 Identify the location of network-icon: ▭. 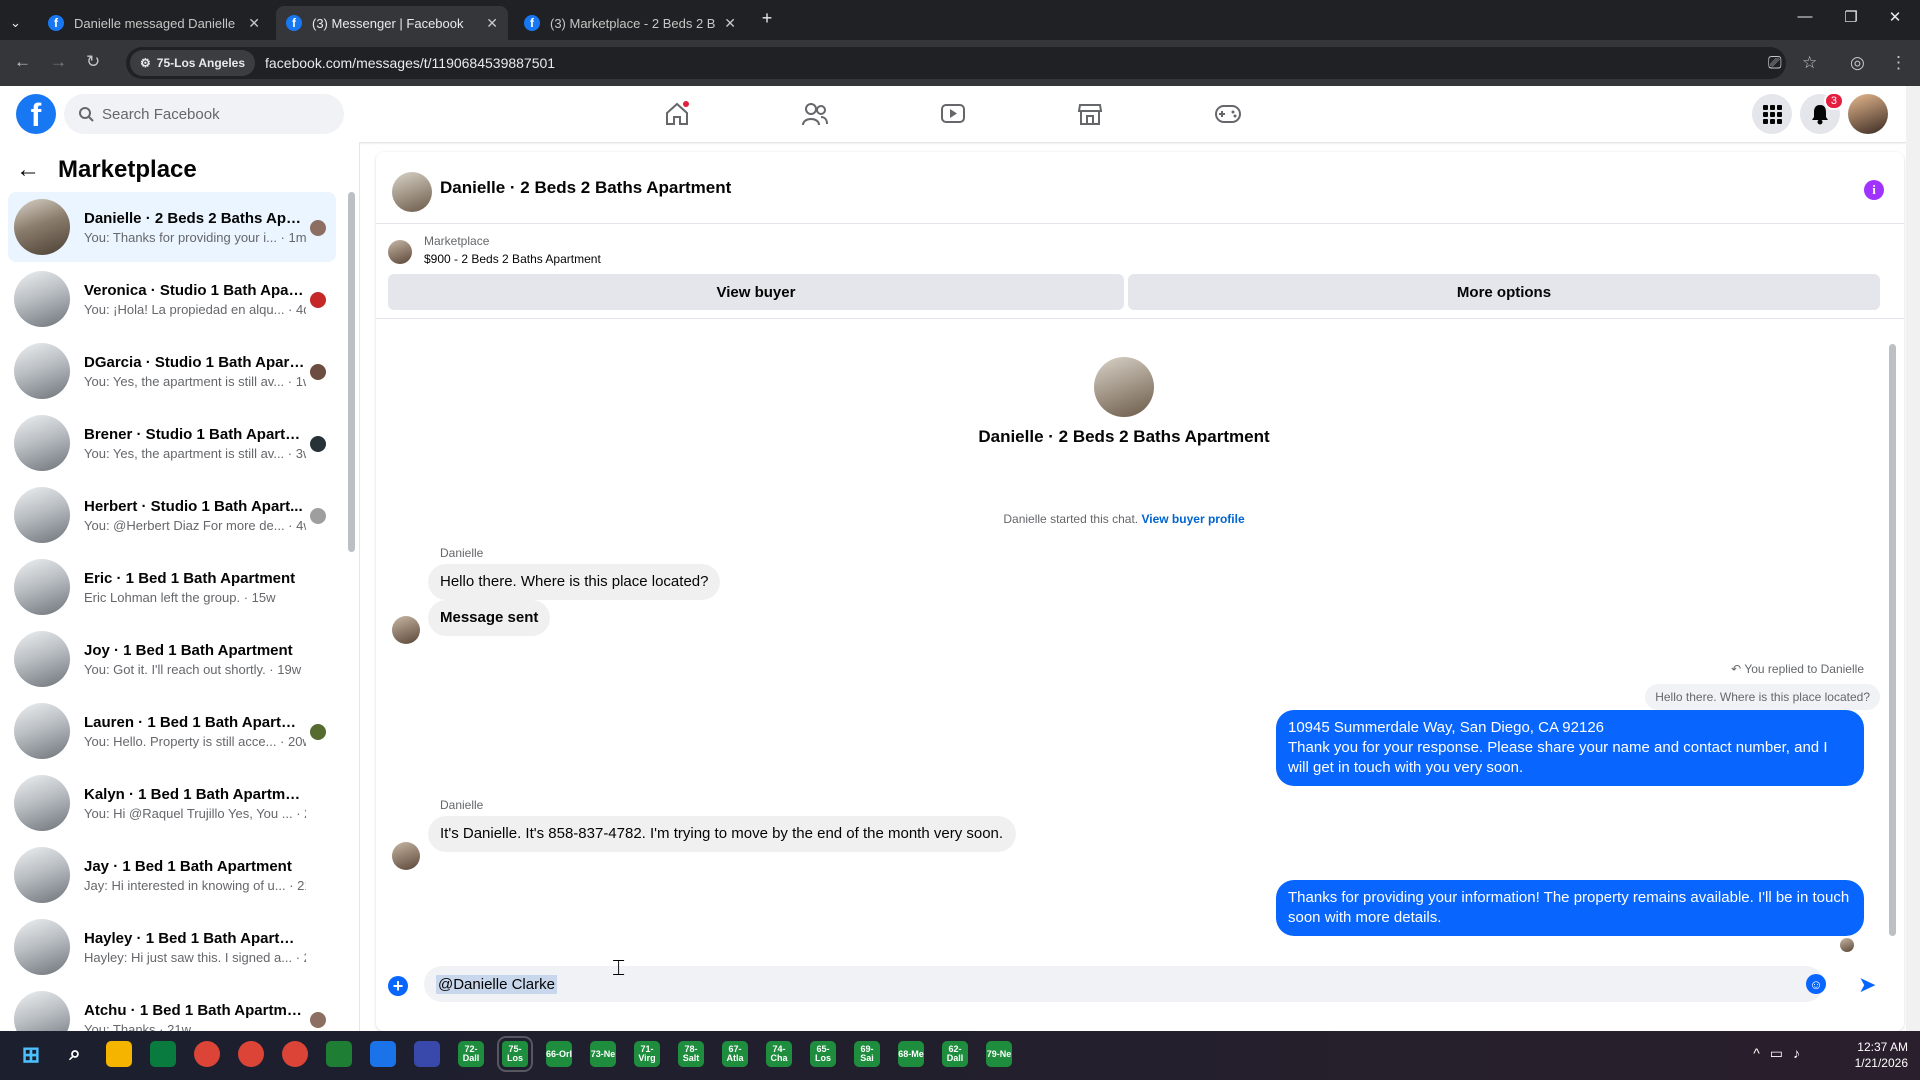
(1781, 1053).